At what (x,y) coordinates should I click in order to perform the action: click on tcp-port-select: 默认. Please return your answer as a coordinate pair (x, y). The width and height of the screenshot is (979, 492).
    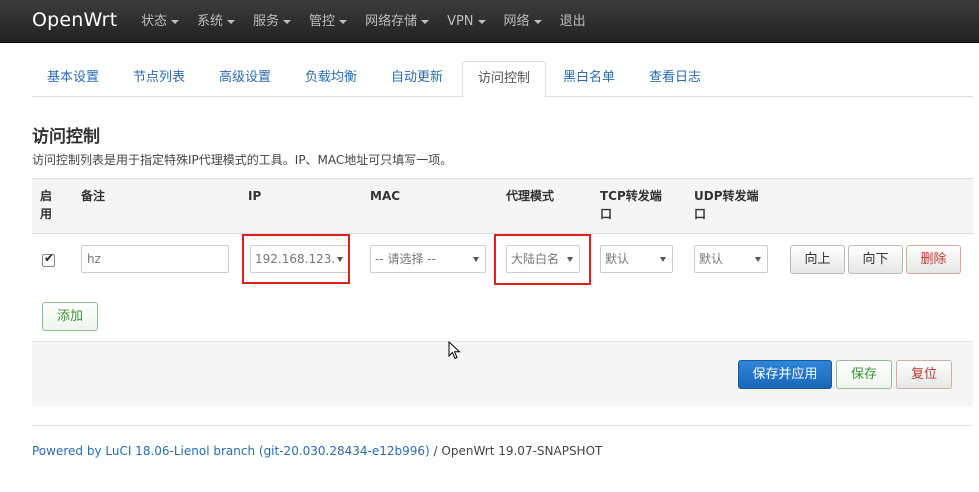
    Looking at the image, I should click on (636, 259).